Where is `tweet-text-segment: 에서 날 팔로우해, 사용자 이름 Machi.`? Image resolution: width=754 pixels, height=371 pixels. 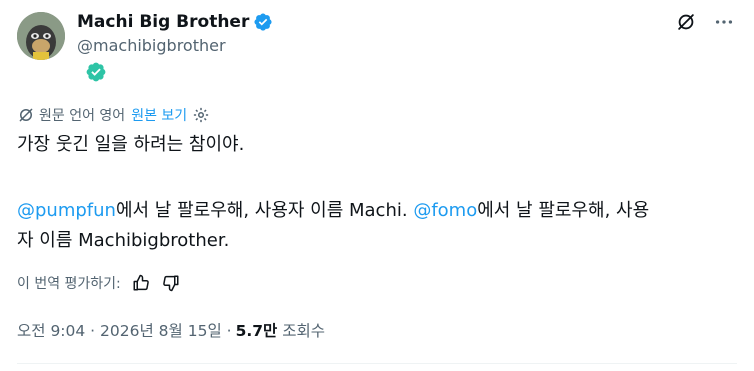 tweet-text-segment: 에서 날 팔로우해, 사용자 이름 Machi. is located at coordinates (264, 210).